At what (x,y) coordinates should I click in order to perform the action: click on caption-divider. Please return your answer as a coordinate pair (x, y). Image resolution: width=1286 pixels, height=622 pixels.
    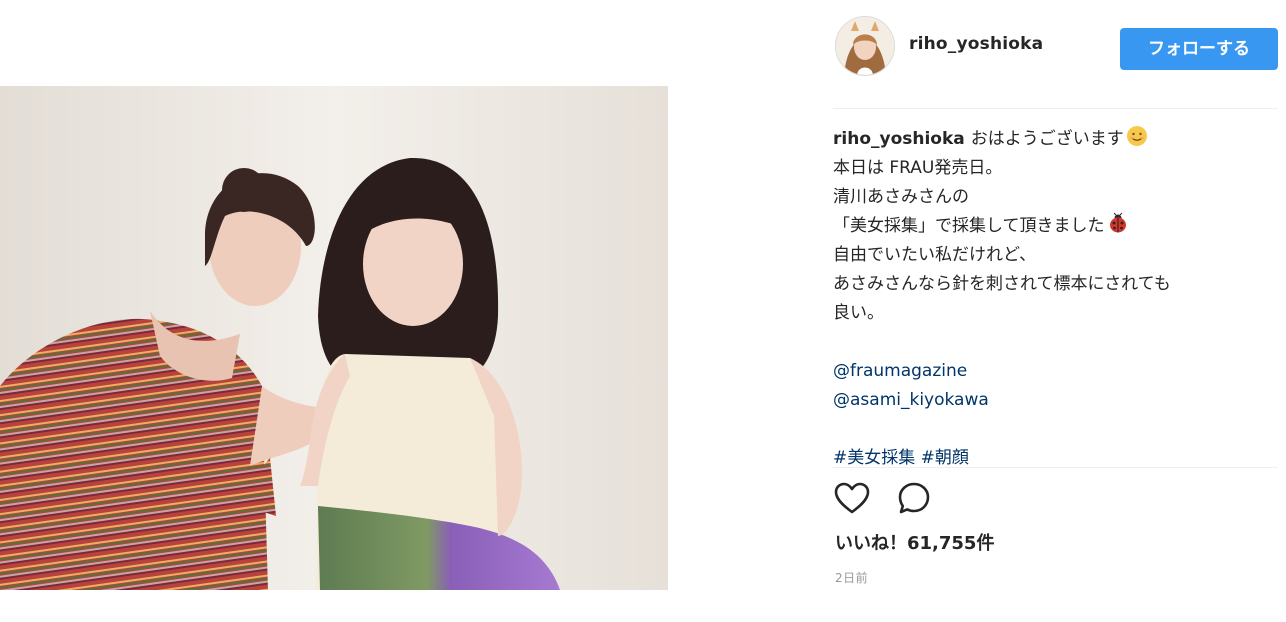
    Looking at the image, I should click on (1055, 467).